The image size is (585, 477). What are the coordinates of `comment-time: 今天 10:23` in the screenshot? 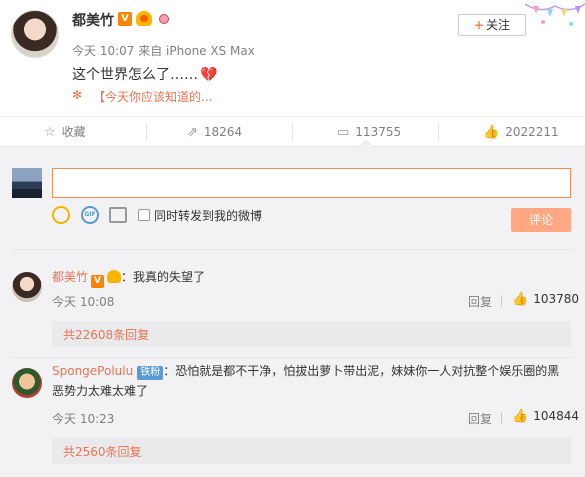 It's located at (83, 419).